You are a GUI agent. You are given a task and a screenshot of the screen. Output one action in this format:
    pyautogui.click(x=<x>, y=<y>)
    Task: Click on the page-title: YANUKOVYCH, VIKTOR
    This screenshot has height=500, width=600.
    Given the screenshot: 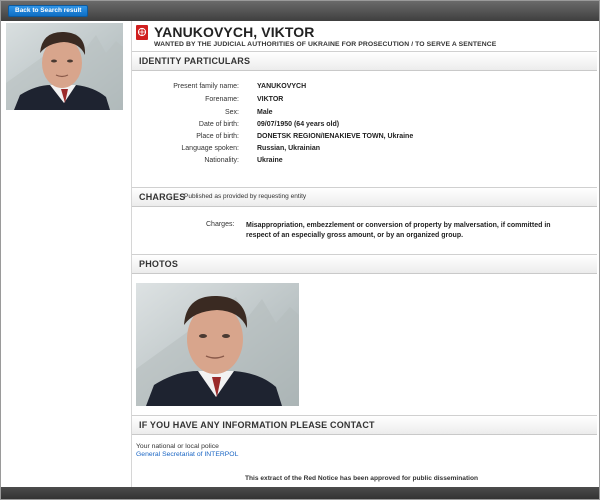 What is the action you would take?
    pyautogui.click(x=234, y=32)
    